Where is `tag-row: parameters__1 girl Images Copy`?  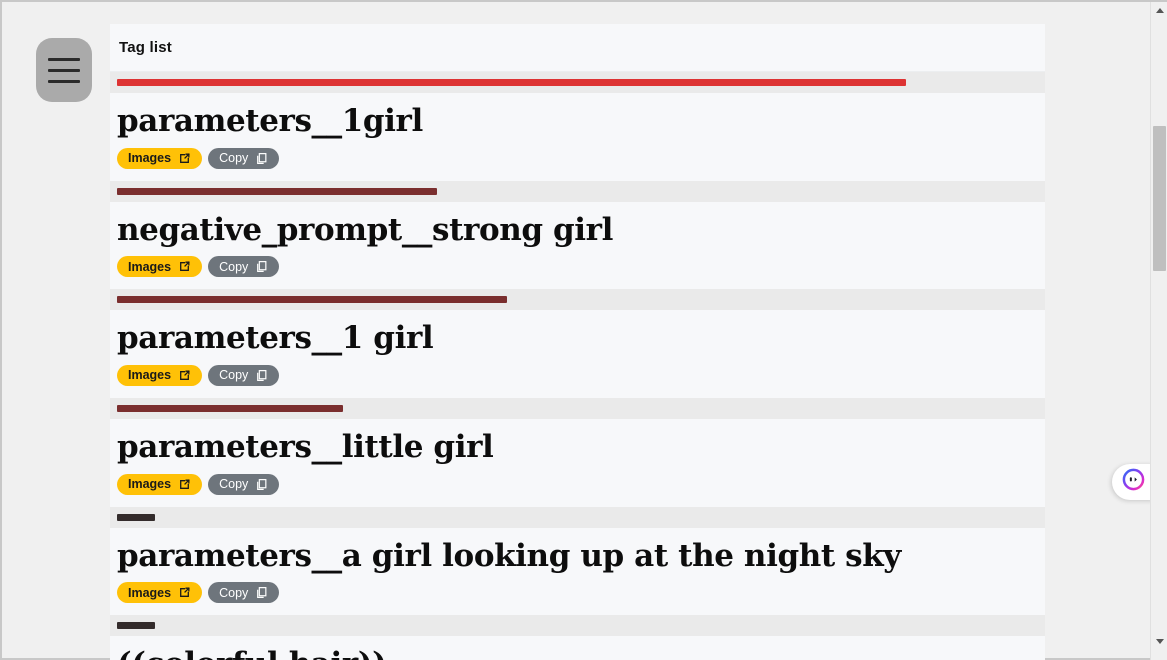
tag-row: parameters__1 girl Images Copy is located at coordinates (577, 354).